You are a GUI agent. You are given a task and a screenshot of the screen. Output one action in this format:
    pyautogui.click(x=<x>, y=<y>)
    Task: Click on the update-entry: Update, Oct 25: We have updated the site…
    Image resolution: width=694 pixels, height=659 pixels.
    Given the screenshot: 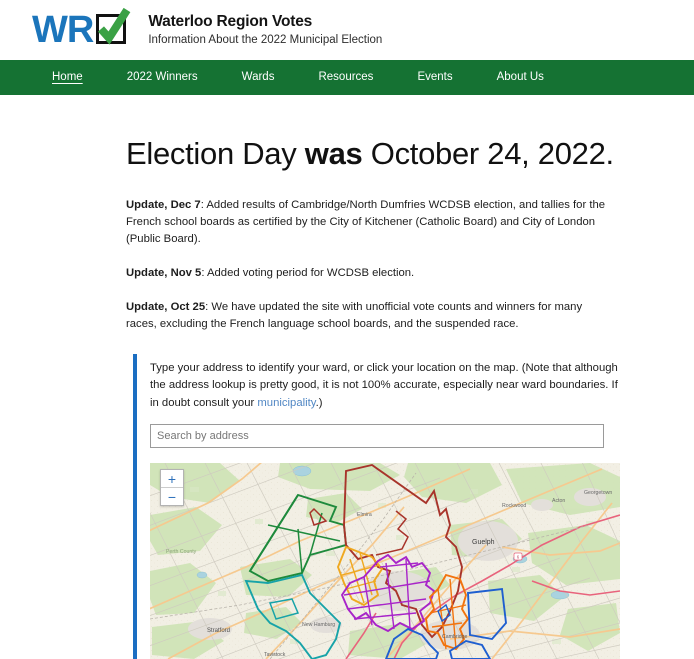 What is the action you would take?
    pyautogui.click(x=368, y=316)
    